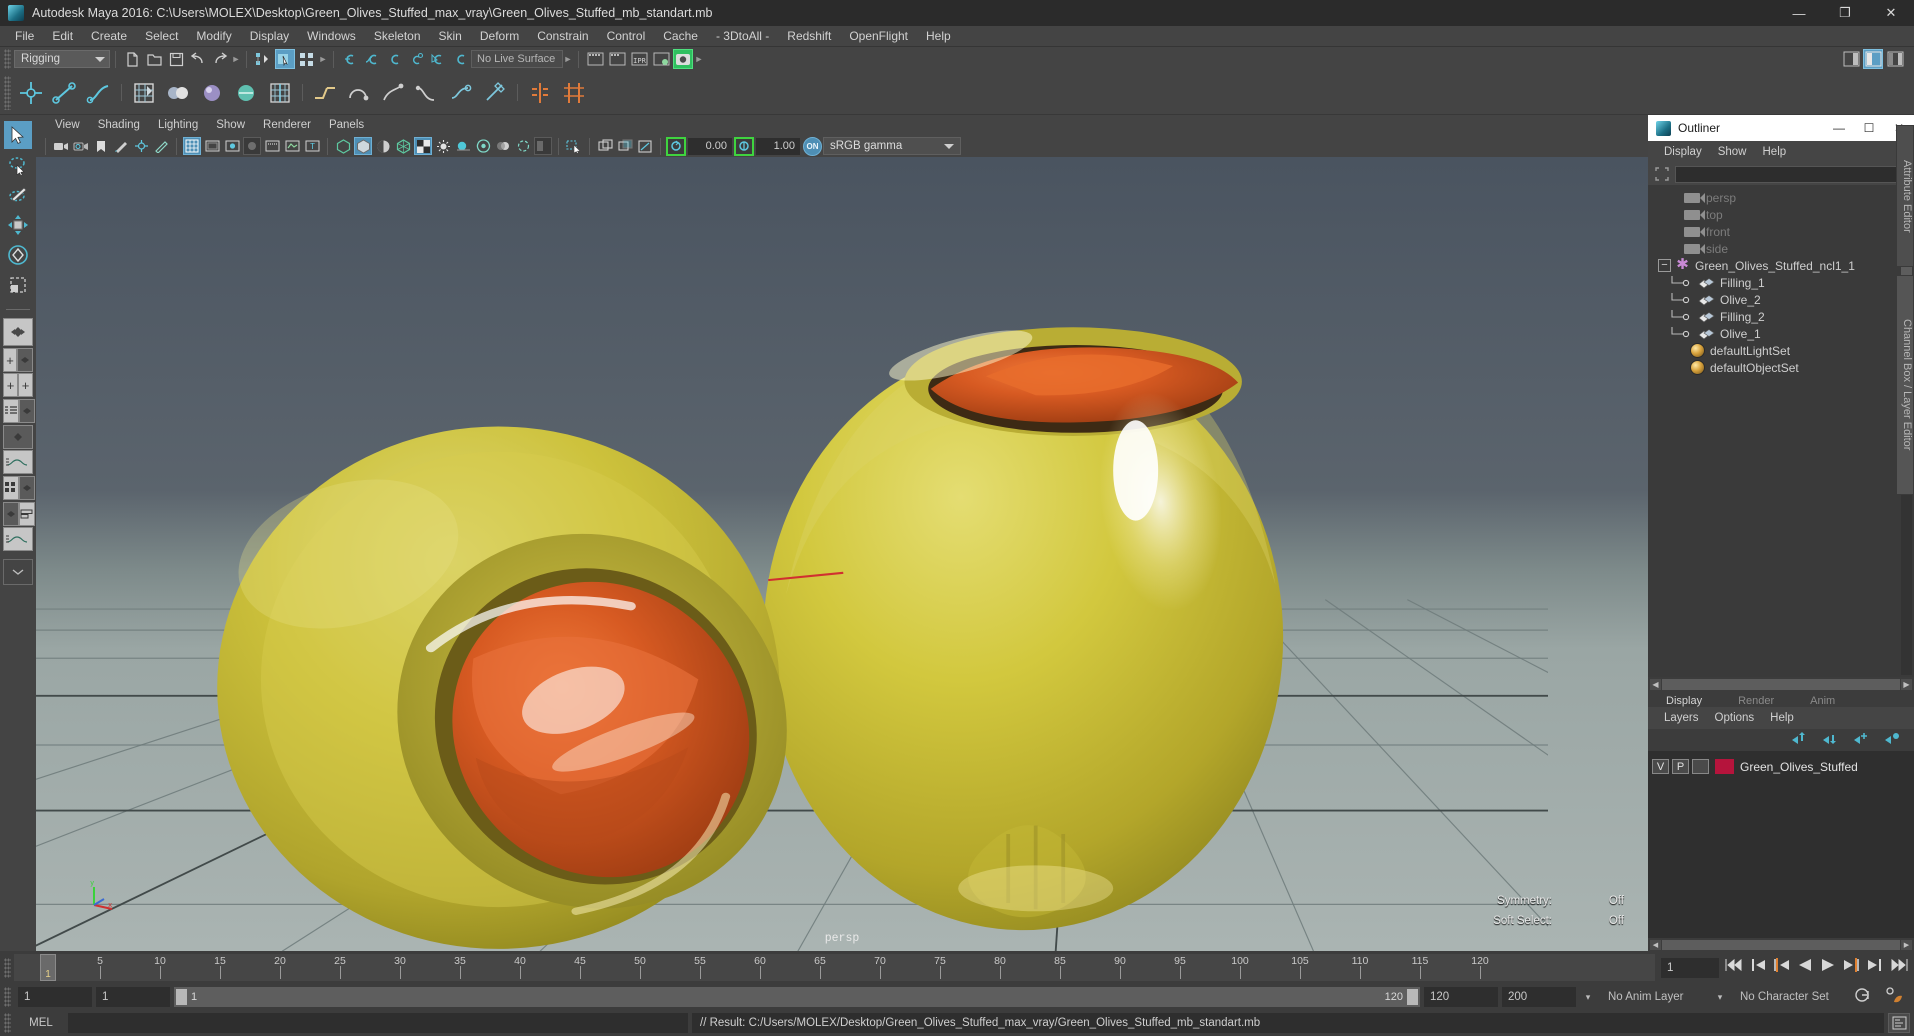 Image resolution: width=1914 pixels, height=1036 pixels. I want to click on anim-end-field: 200, so click(1539, 997).